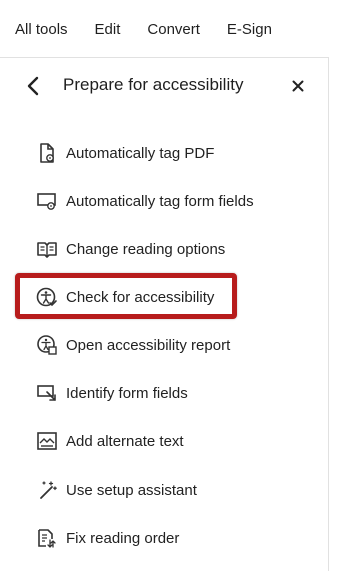 Image resolution: width=350 pixels, height=571 pixels. I want to click on tool-label: Add alternate text, so click(125, 441).